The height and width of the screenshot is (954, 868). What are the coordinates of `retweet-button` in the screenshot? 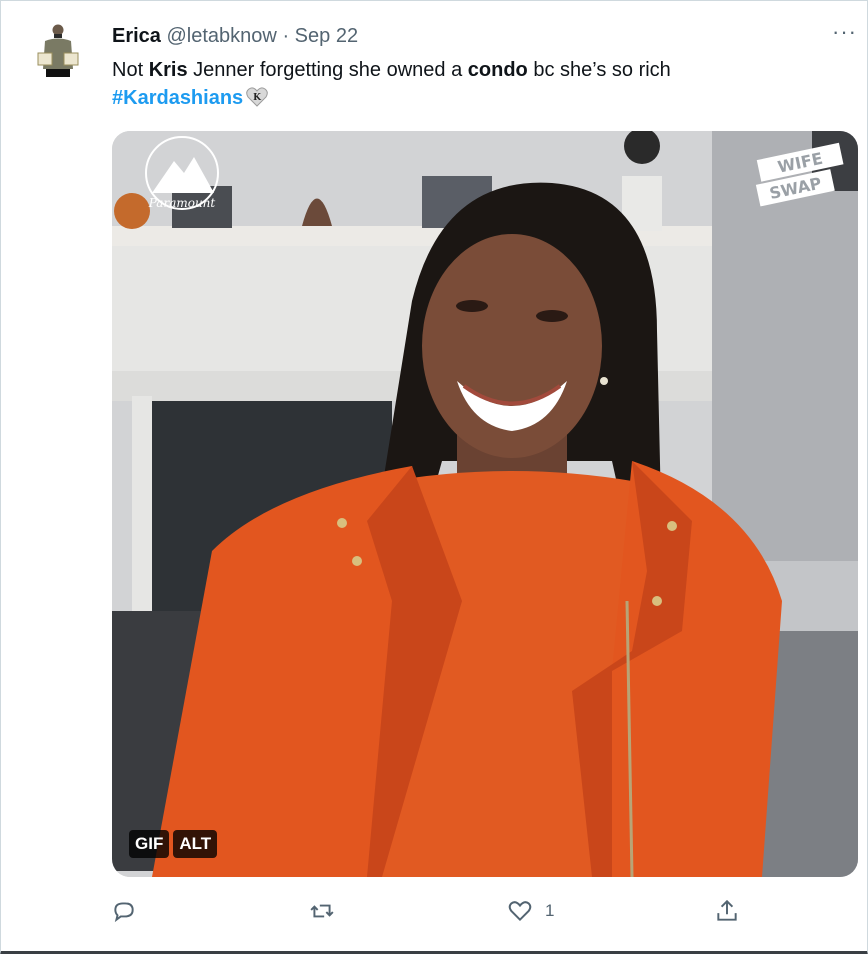 It's located at (328, 911).